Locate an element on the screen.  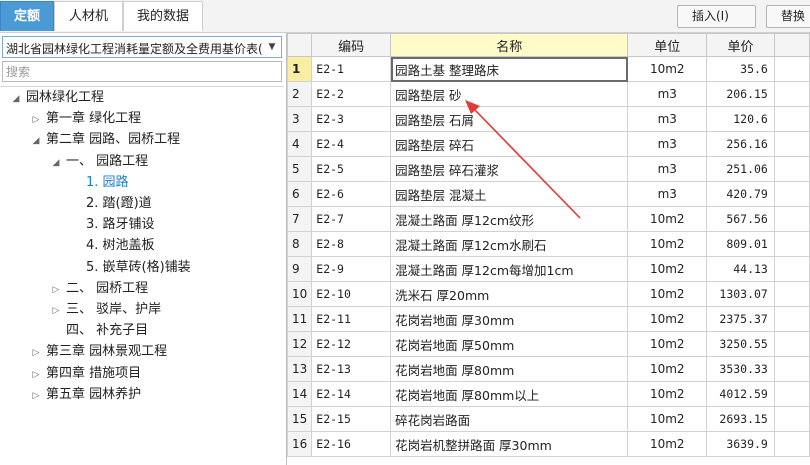
tree-item: 4. 树池盖板 is located at coordinates (112, 246).